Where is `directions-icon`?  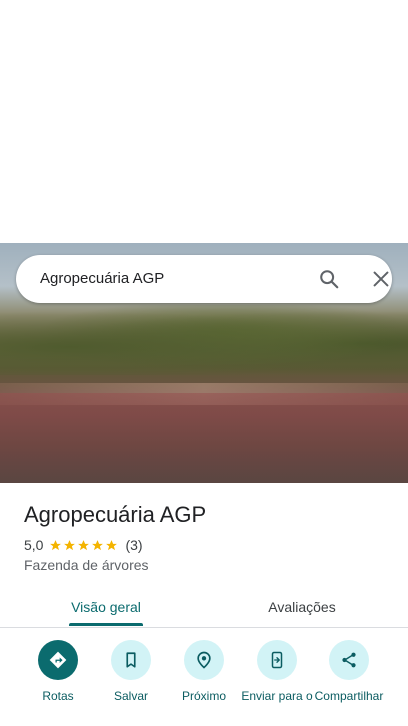
directions-icon is located at coordinates (58, 660).